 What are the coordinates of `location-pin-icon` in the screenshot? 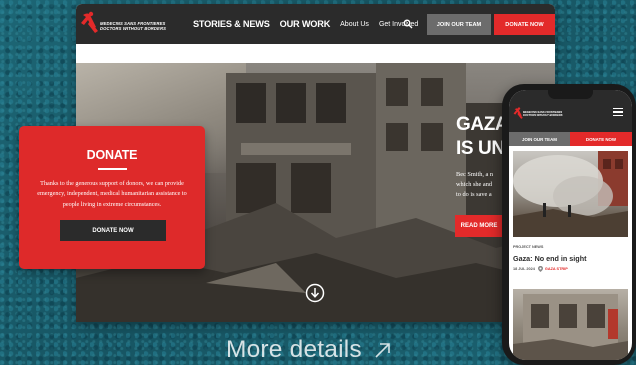 It's located at (540, 269).